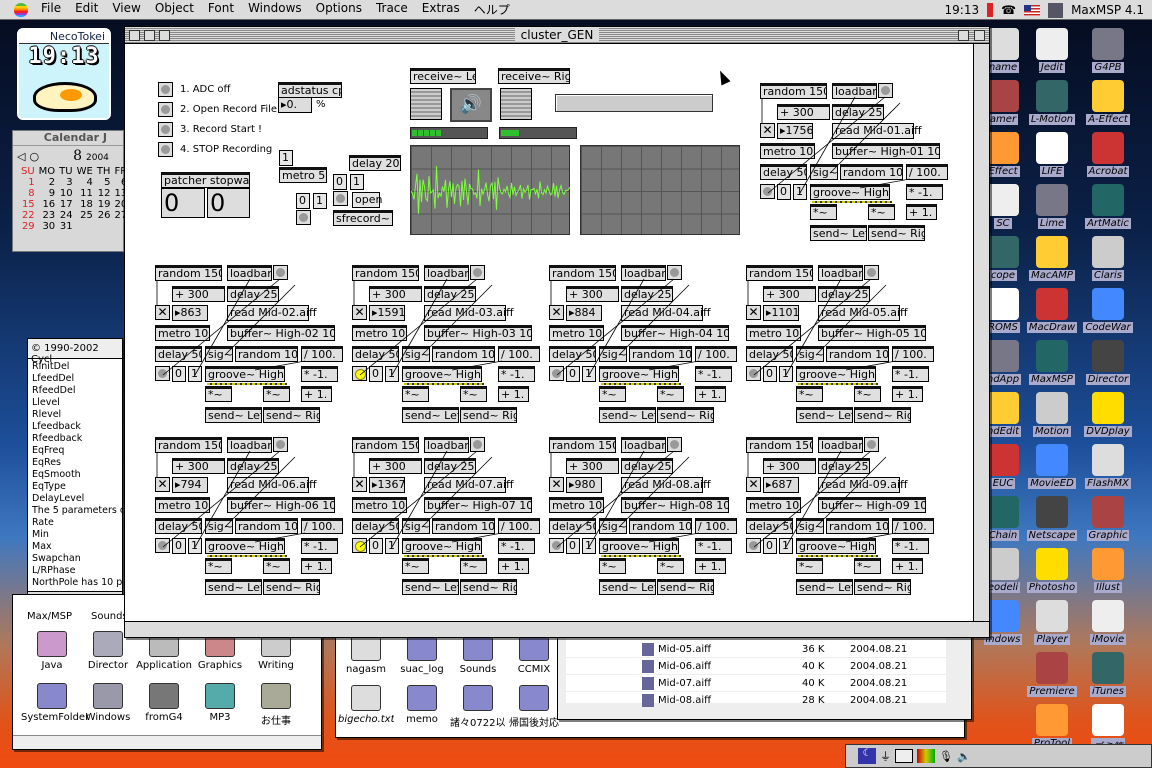  I want to click on desktop-icon-protool: ProTool, so click(1052, 726).